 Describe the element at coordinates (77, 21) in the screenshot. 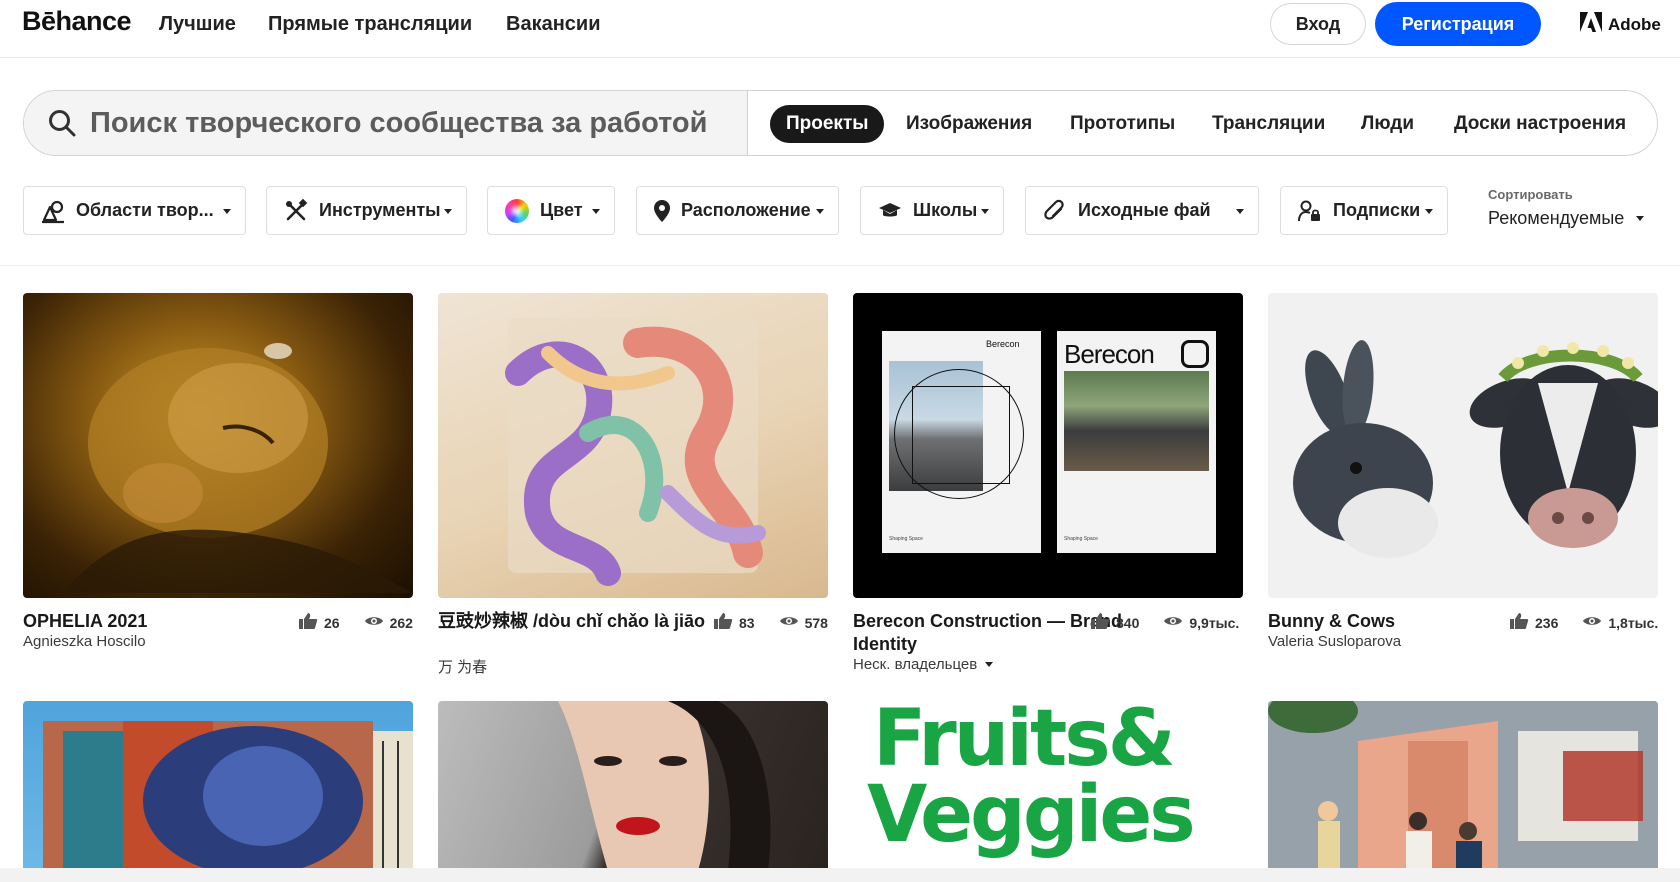

I see `behance-logo: Bēhance` at that location.